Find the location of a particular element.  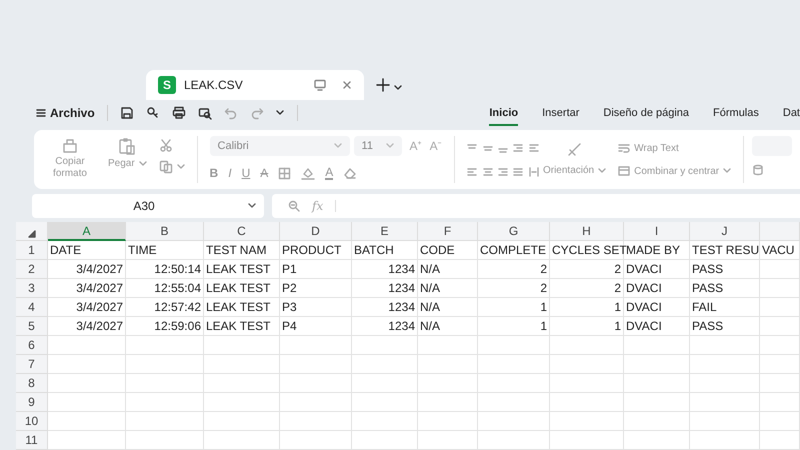

column-header: B is located at coordinates (165, 231).